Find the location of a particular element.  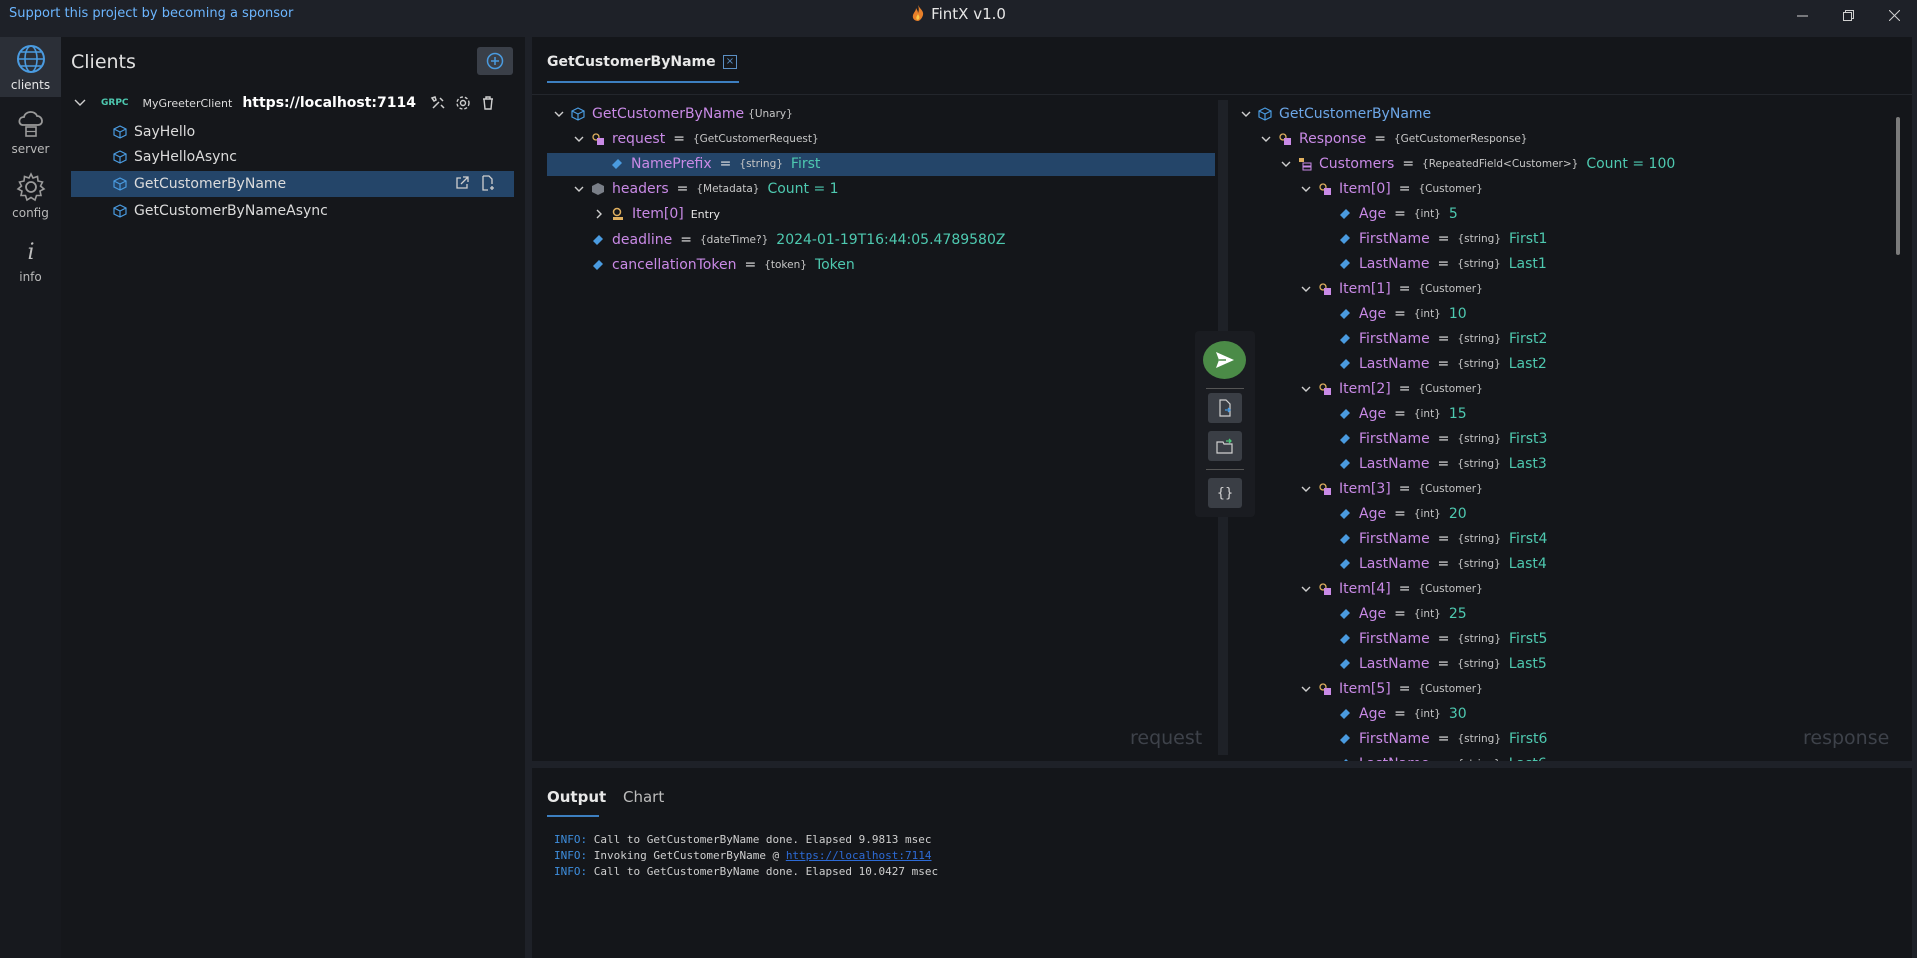

node-name: FirstName is located at coordinates (1394, 639).